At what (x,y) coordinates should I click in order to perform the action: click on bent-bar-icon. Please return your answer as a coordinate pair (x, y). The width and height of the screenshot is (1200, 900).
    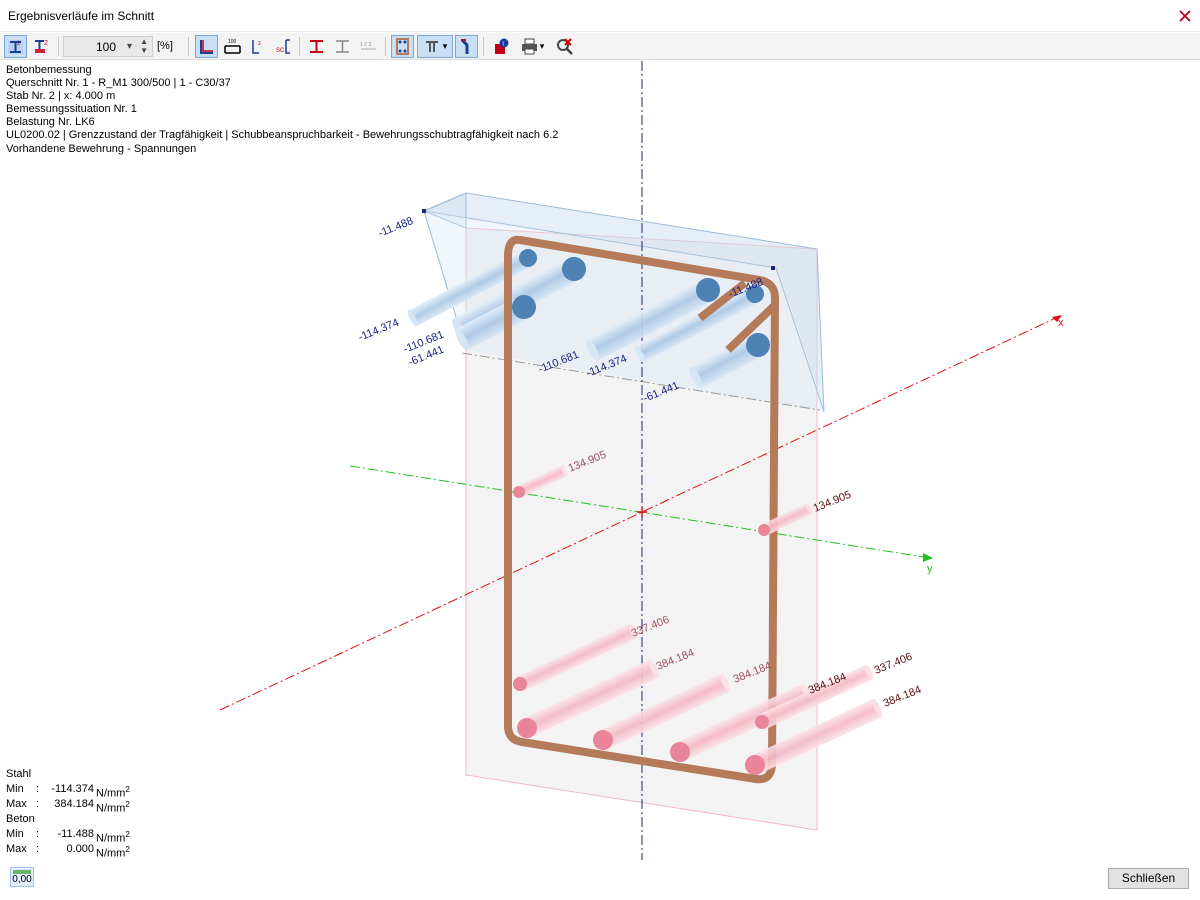
    Looking at the image, I should click on (466, 46).